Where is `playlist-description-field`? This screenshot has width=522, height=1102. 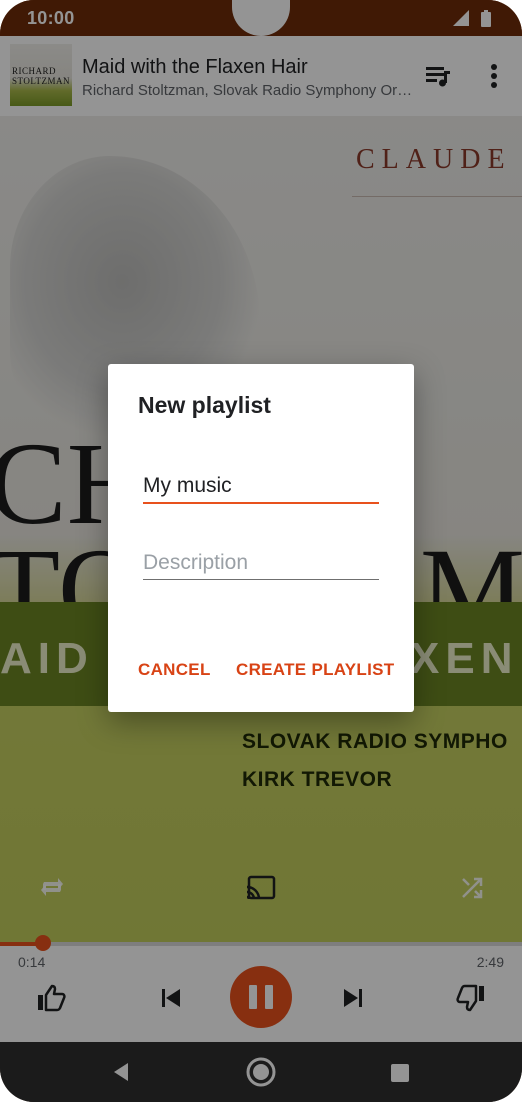 playlist-description-field is located at coordinates (261, 565).